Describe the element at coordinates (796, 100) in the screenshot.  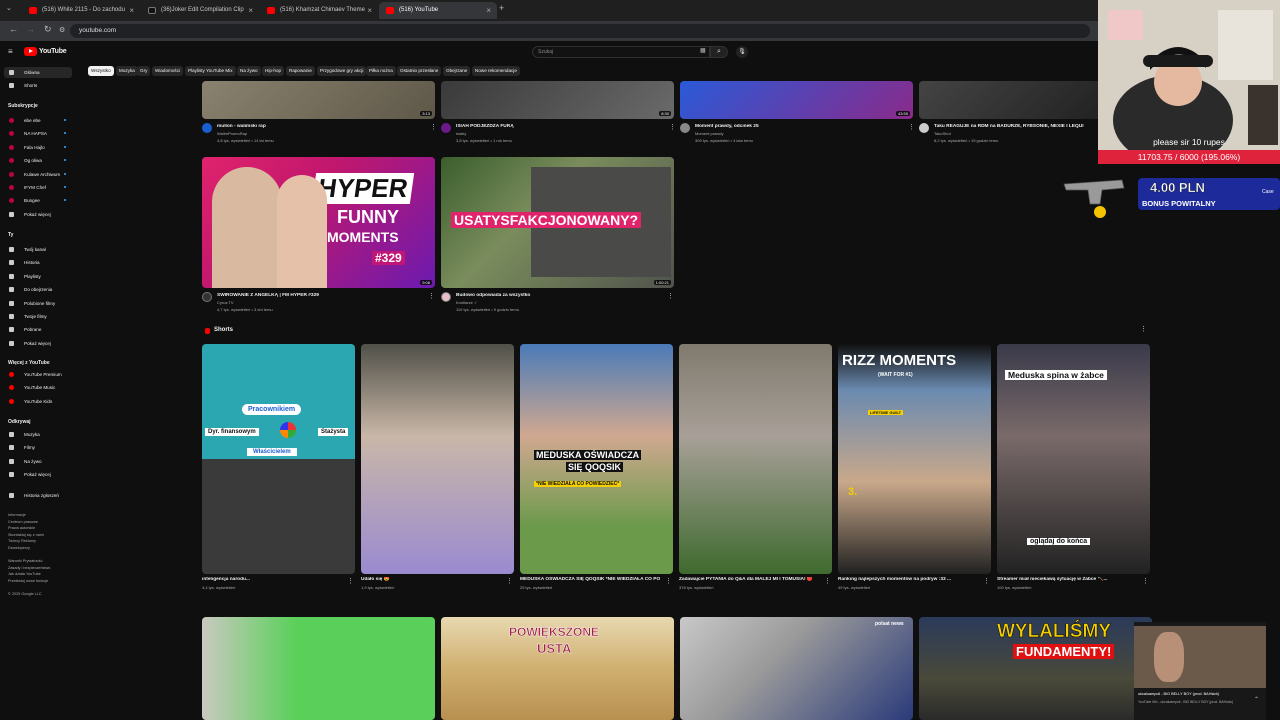
I see `video-thumbnail: 43:55` at that location.